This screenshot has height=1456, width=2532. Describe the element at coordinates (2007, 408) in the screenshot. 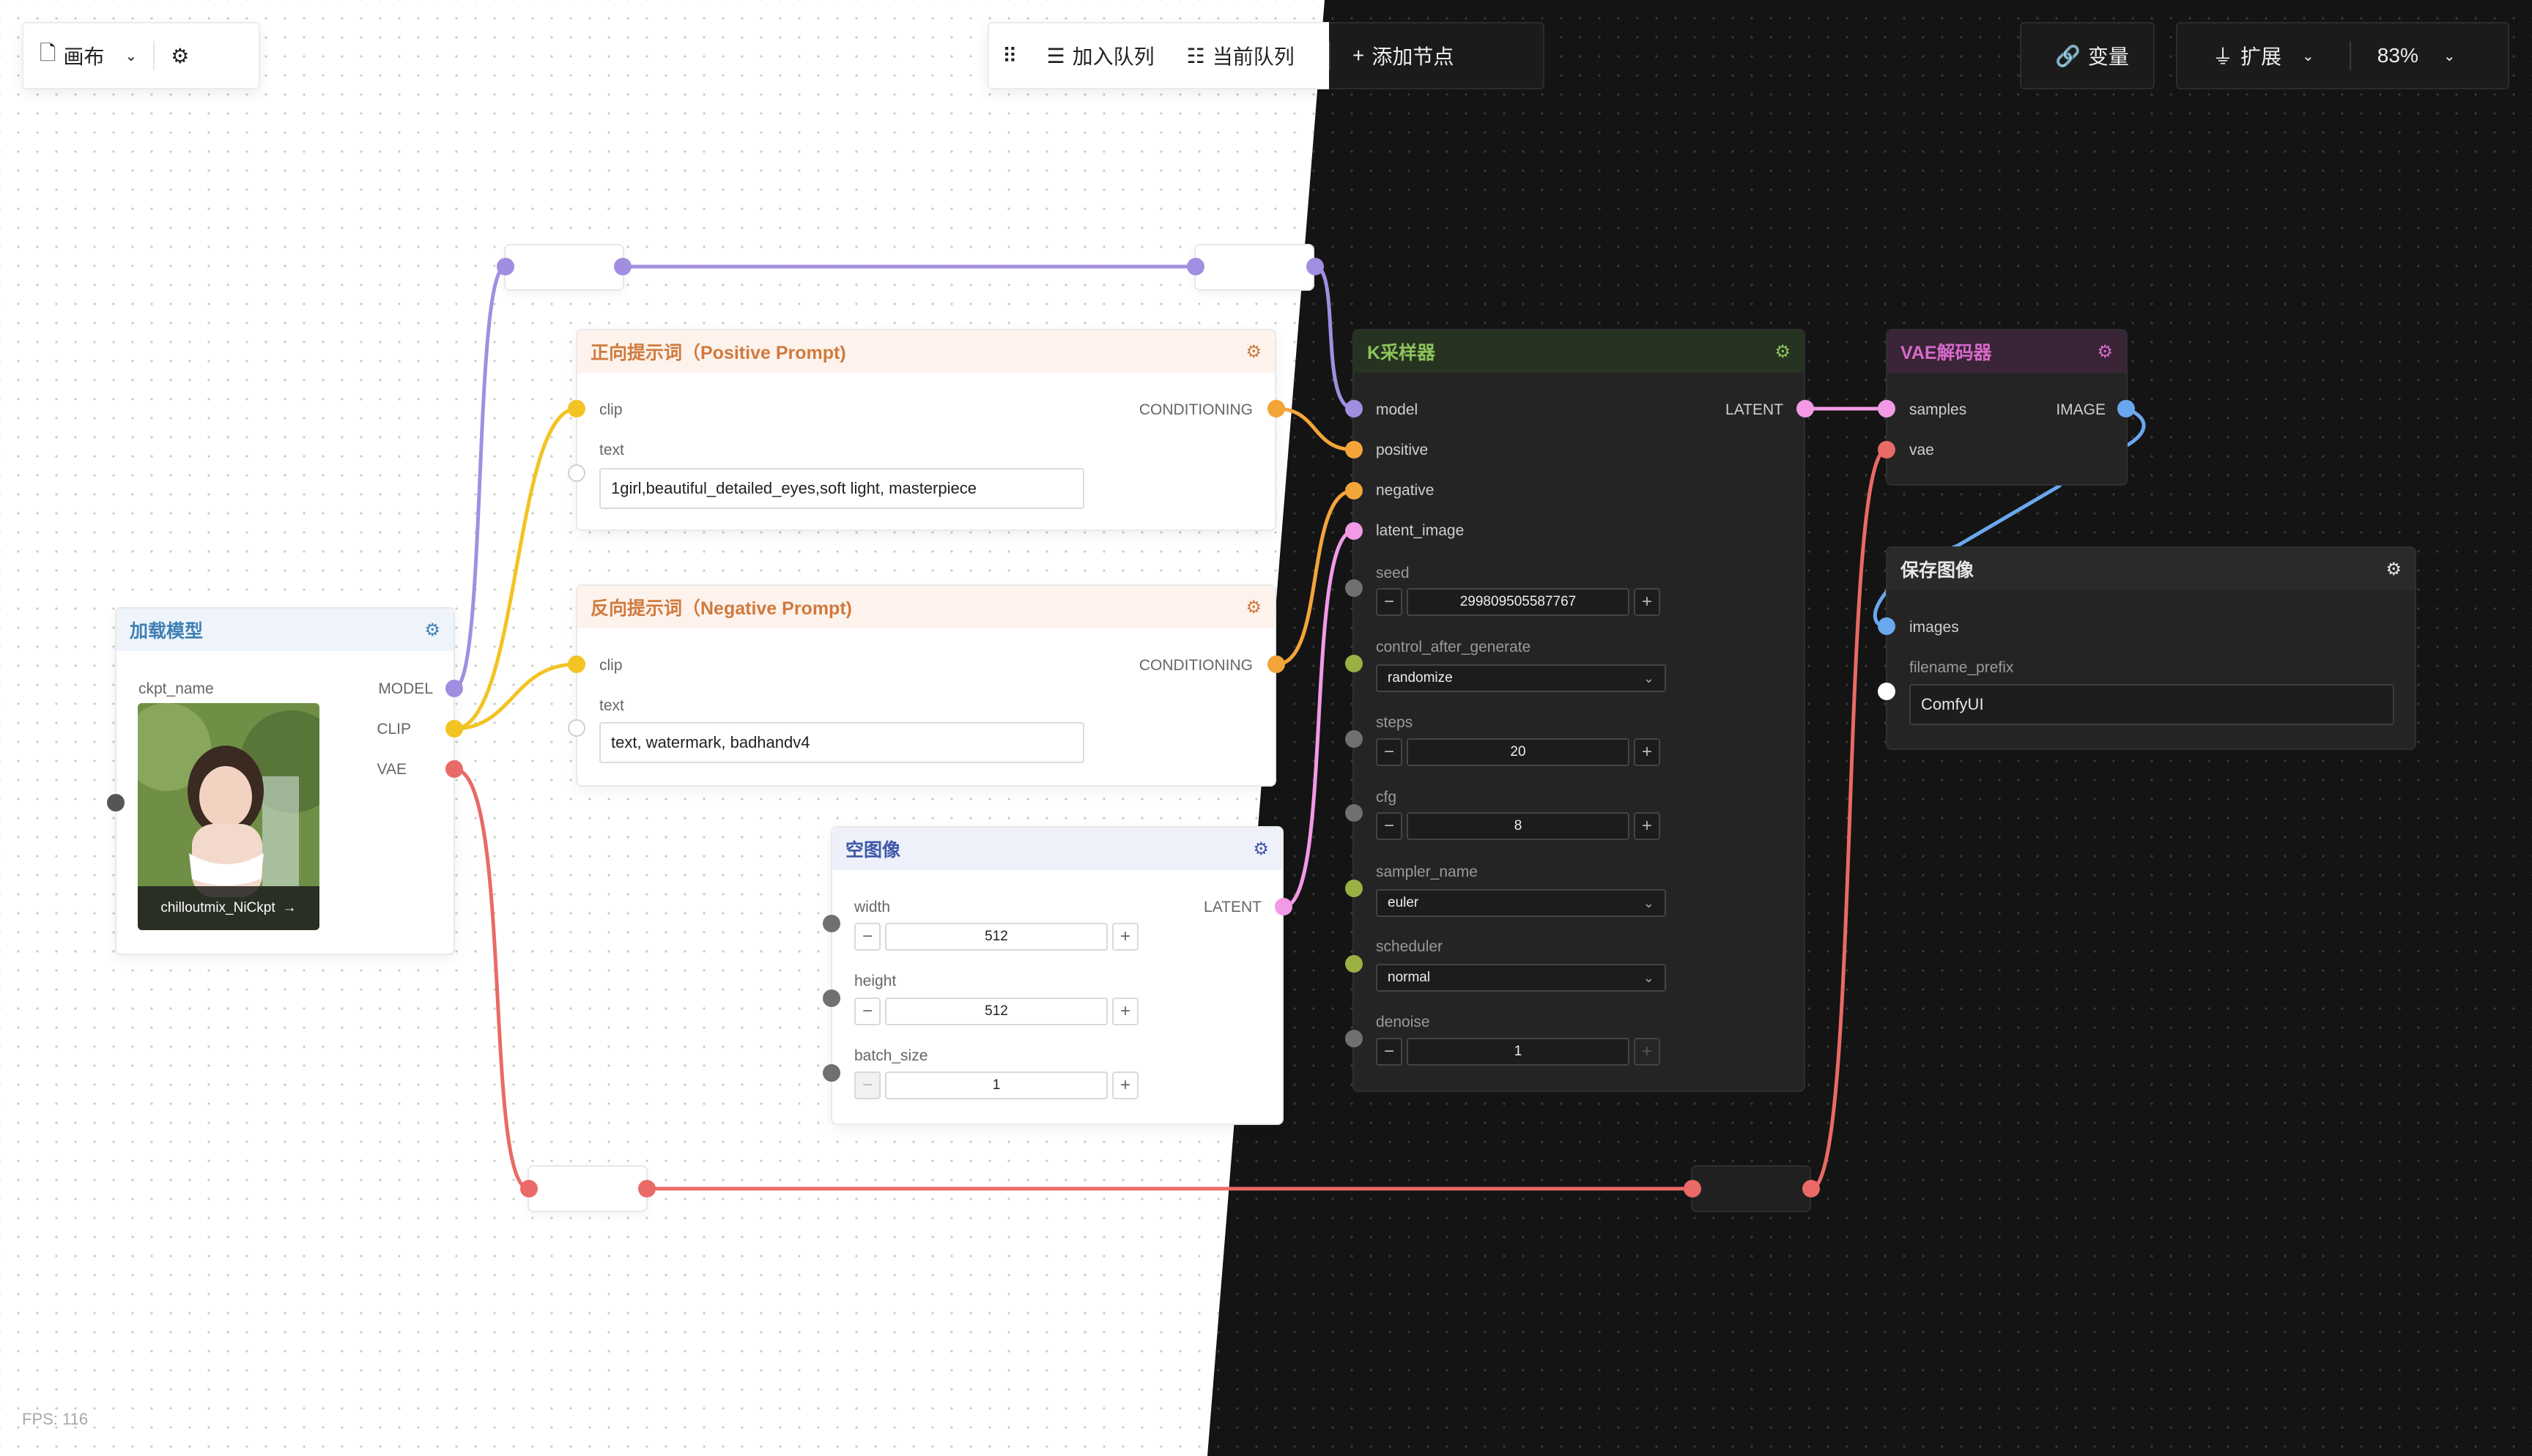

I see `node-vae-decode: VAE解码器 ⚙ samples IMAGE vae` at that location.